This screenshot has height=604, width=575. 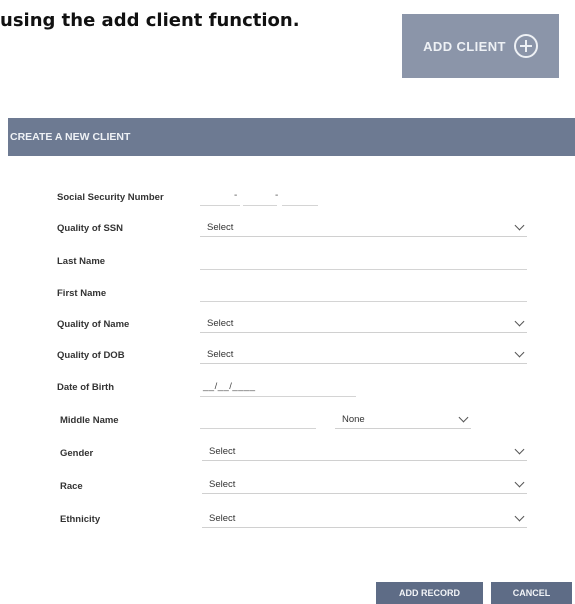 What do you see at coordinates (291, 137) in the screenshot?
I see `modal-header: CREATE A NEW CLIENT` at bounding box center [291, 137].